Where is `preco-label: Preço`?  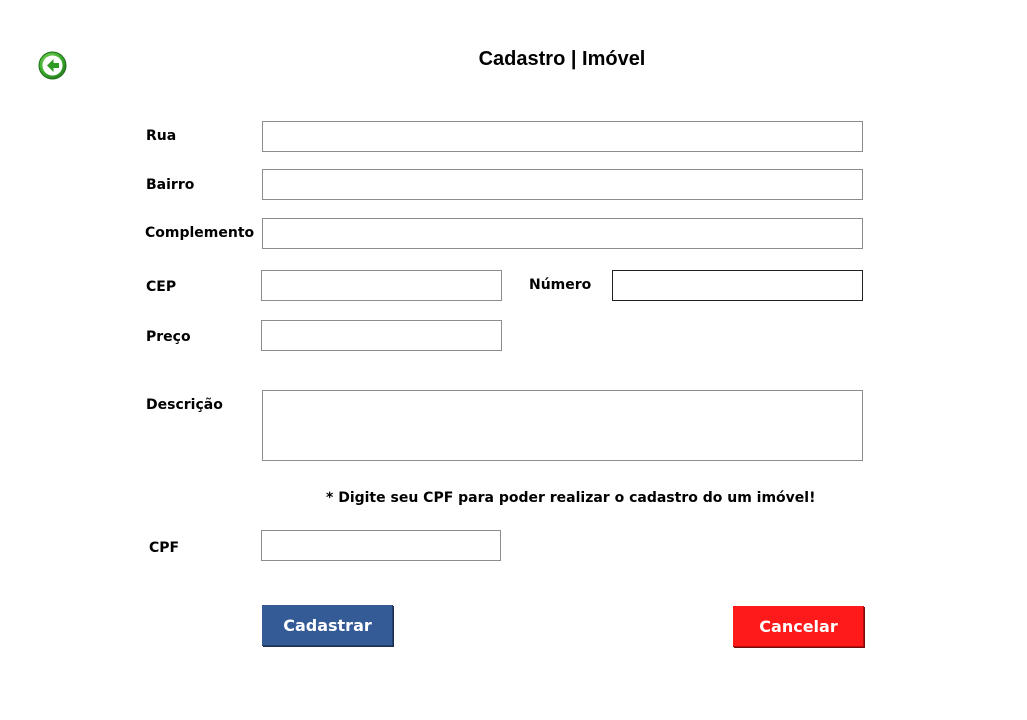
preco-label: Preço is located at coordinates (168, 337).